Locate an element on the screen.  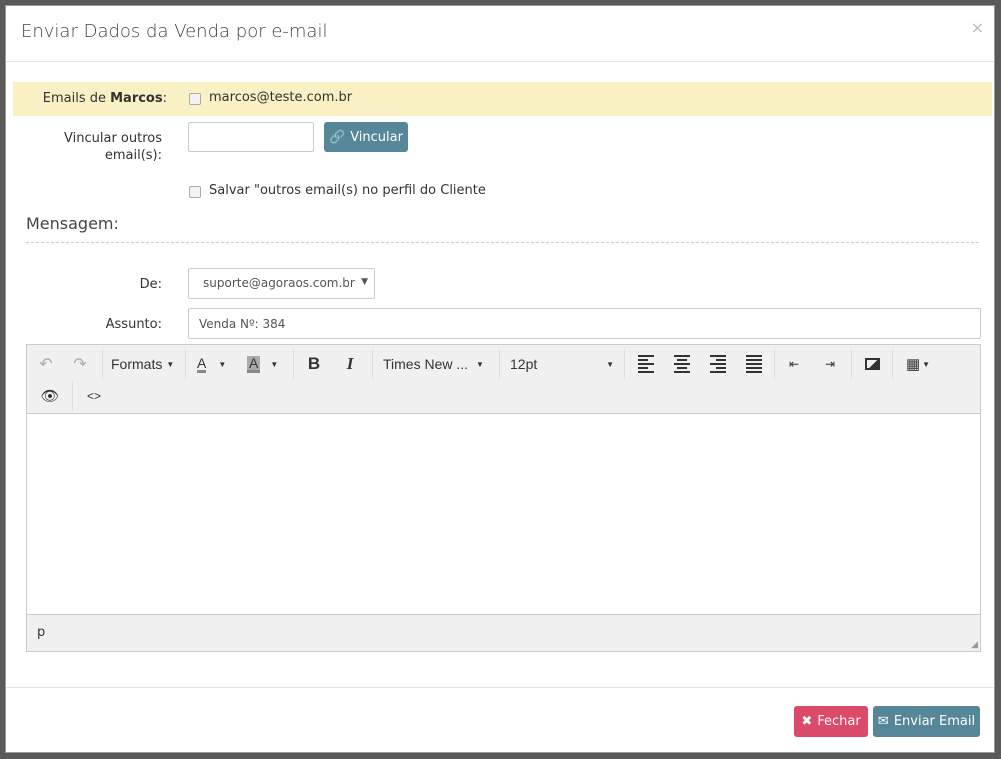
align-center-icon is located at coordinates (682, 364).